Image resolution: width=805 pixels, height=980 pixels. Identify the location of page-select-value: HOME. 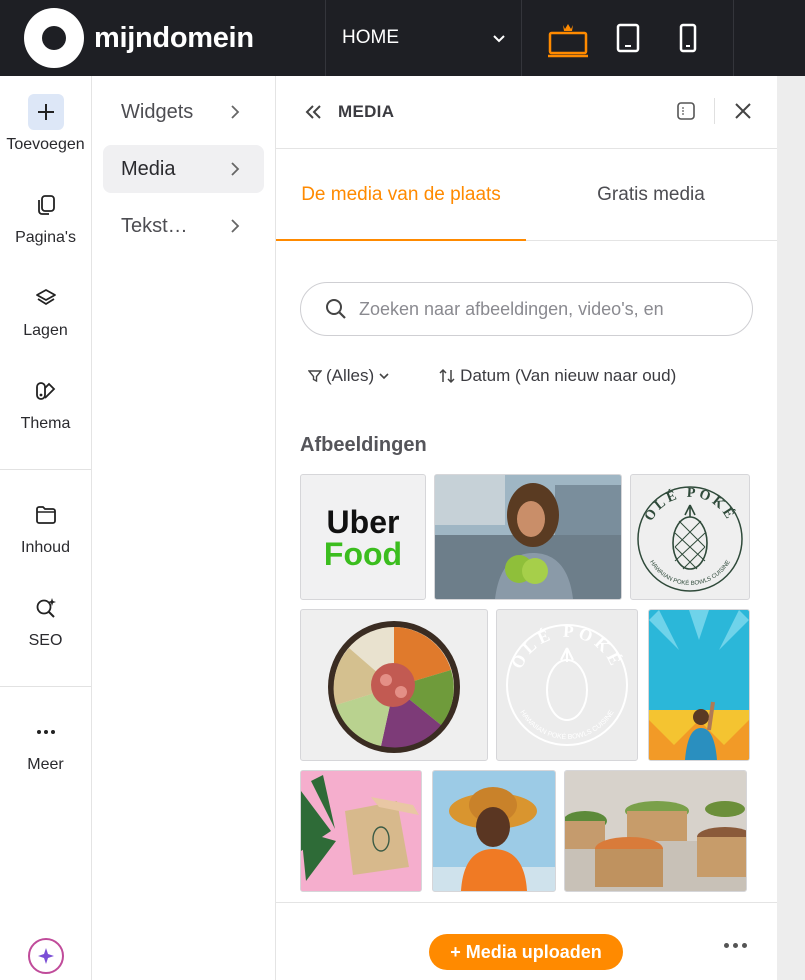
(370, 37).